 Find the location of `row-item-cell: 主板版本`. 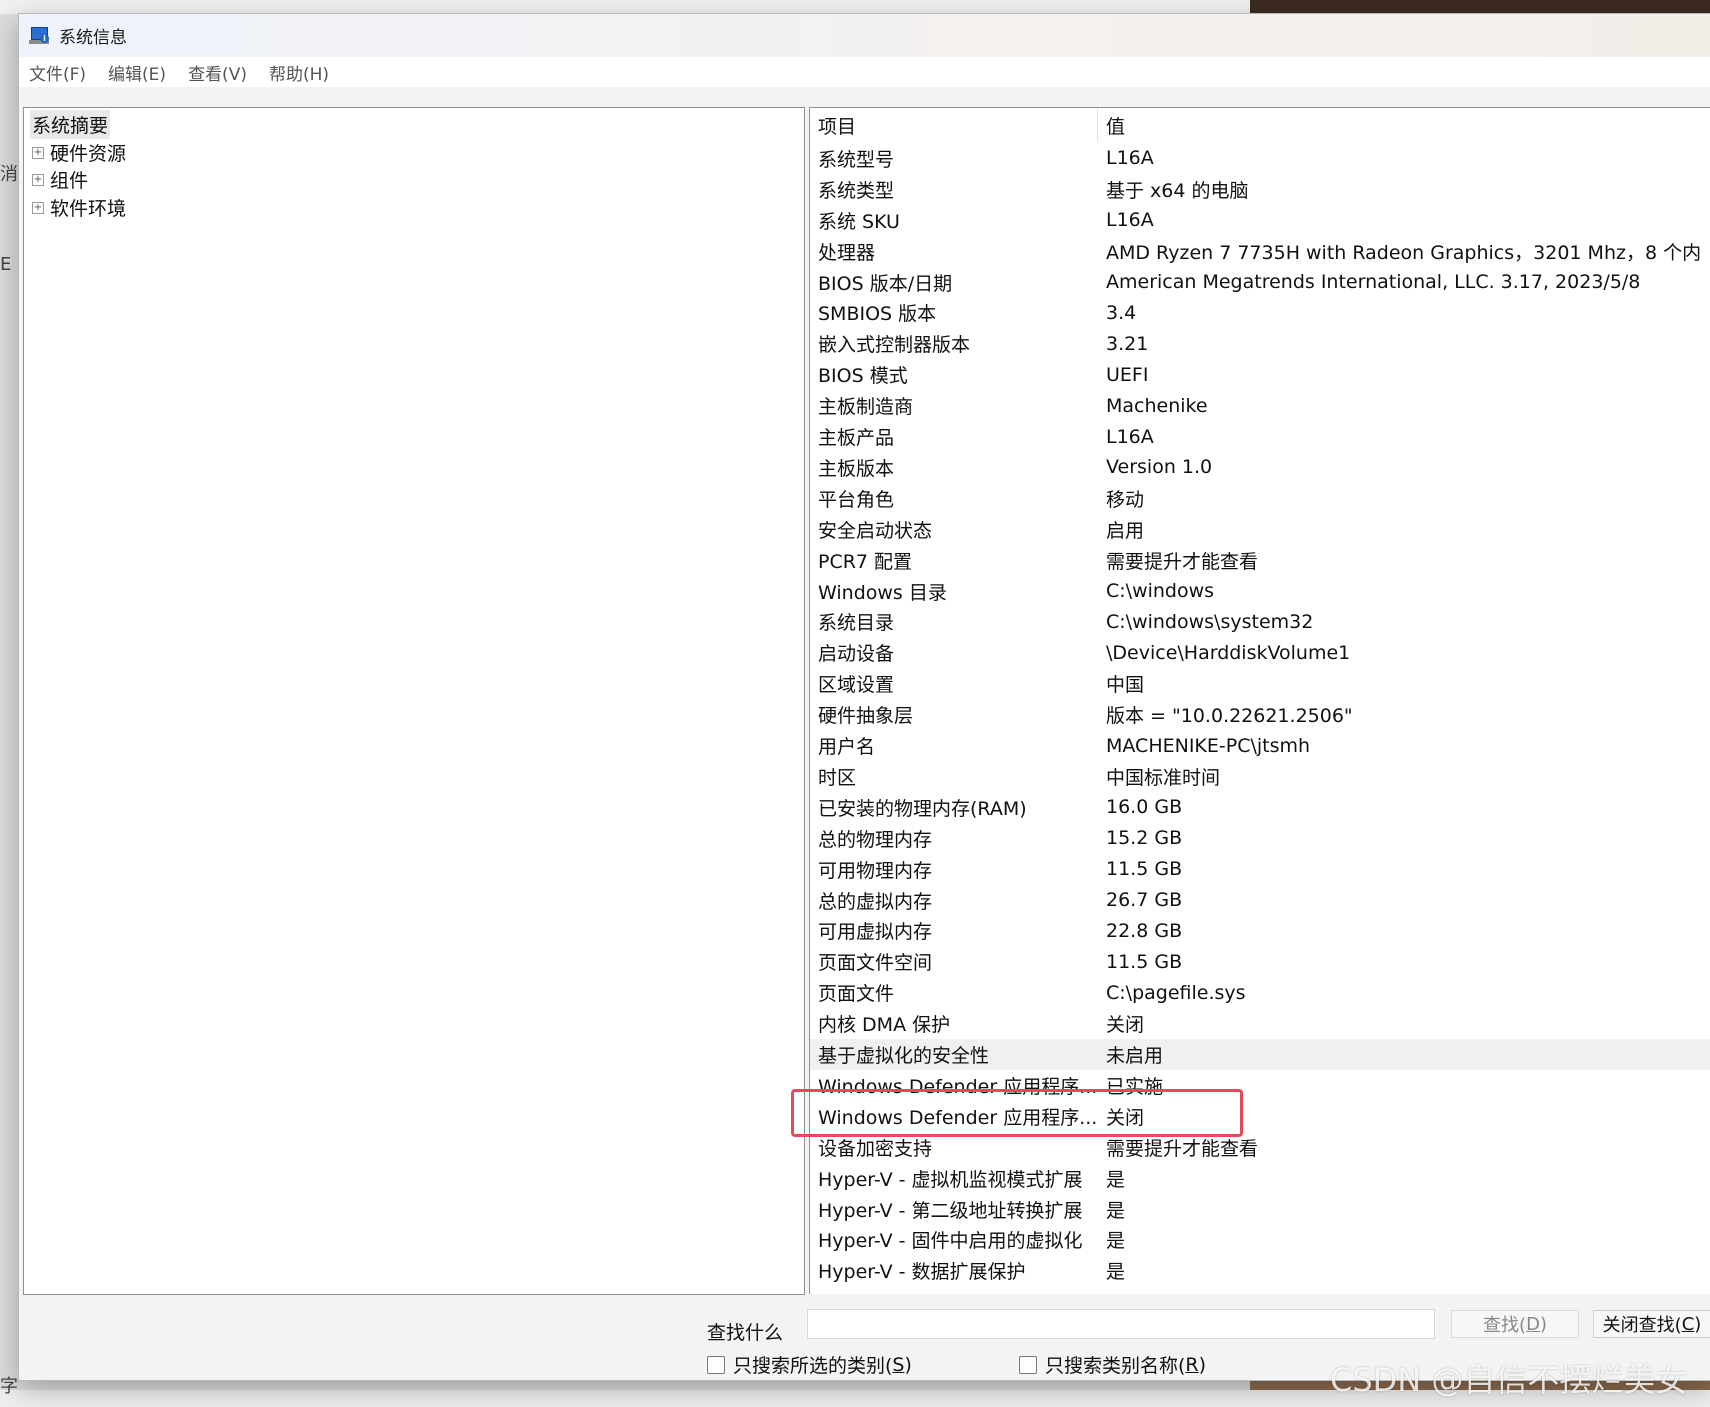

row-item-cell: 主板版本 is located at coordinates (856, 468).